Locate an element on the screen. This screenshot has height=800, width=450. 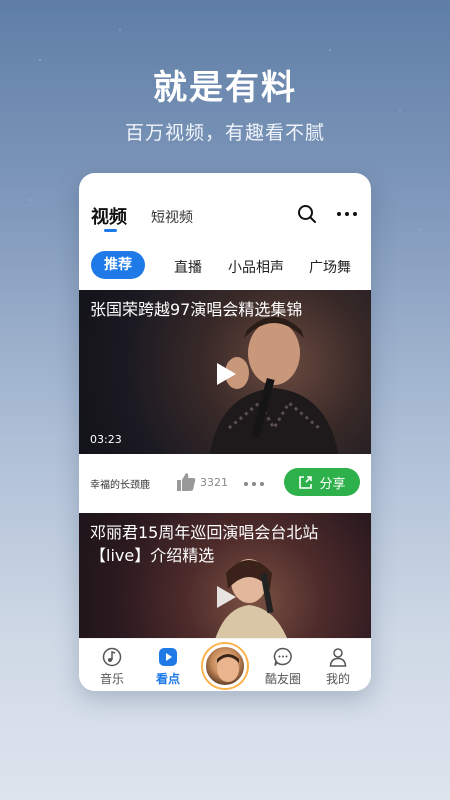
music-note-icon is located at coordinates (112, 657).